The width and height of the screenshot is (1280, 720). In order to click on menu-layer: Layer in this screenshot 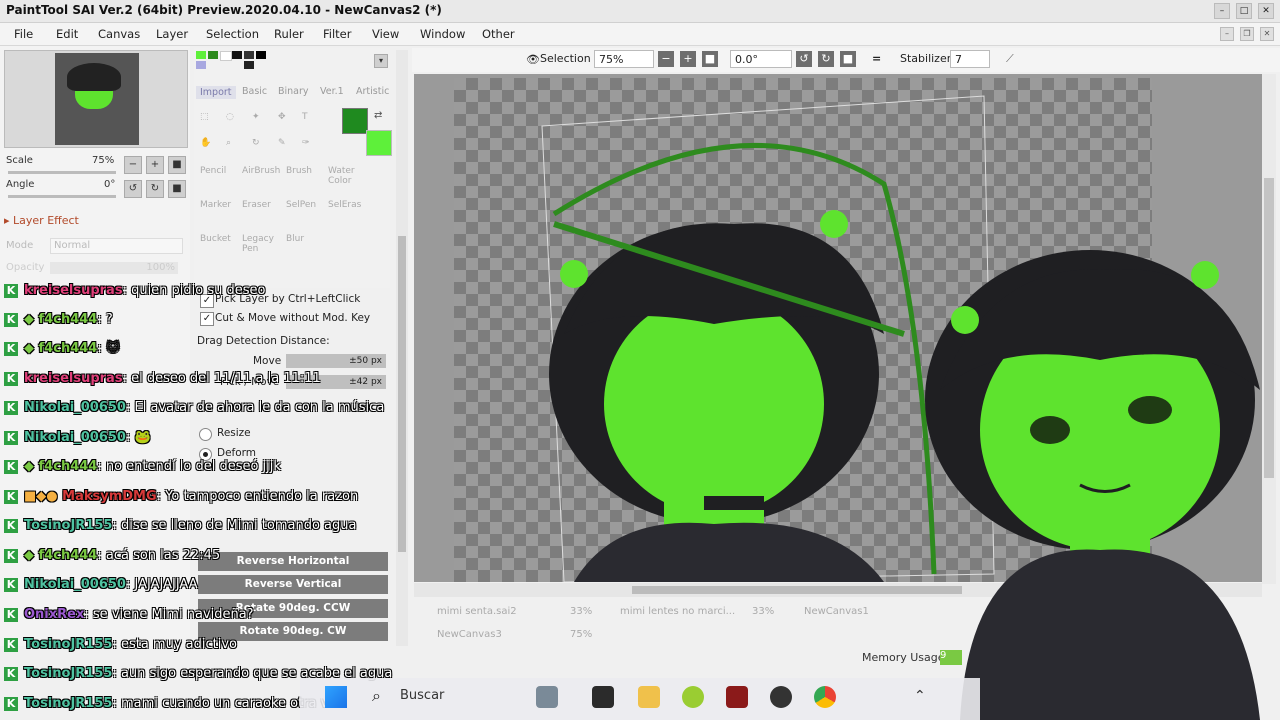, I will do `click(172, 34)`.